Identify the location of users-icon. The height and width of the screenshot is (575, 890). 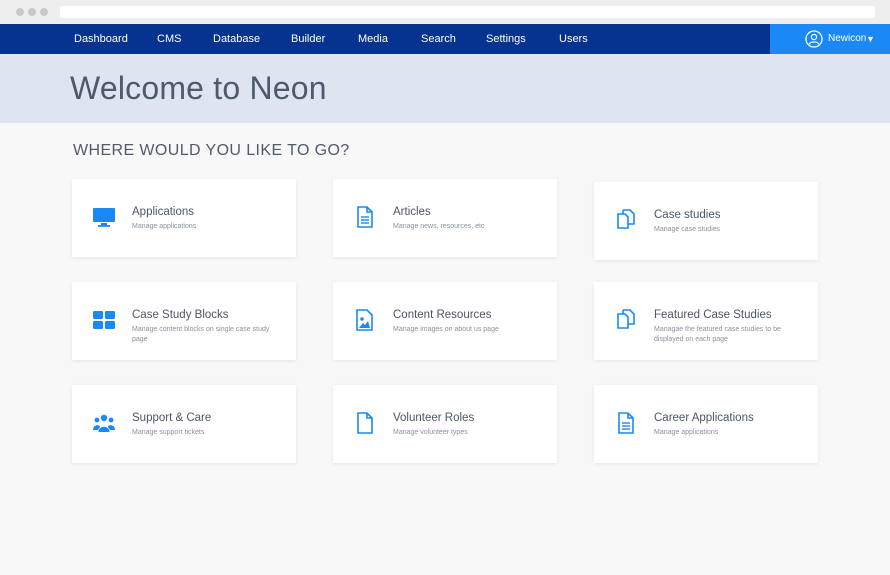
(104, 423).